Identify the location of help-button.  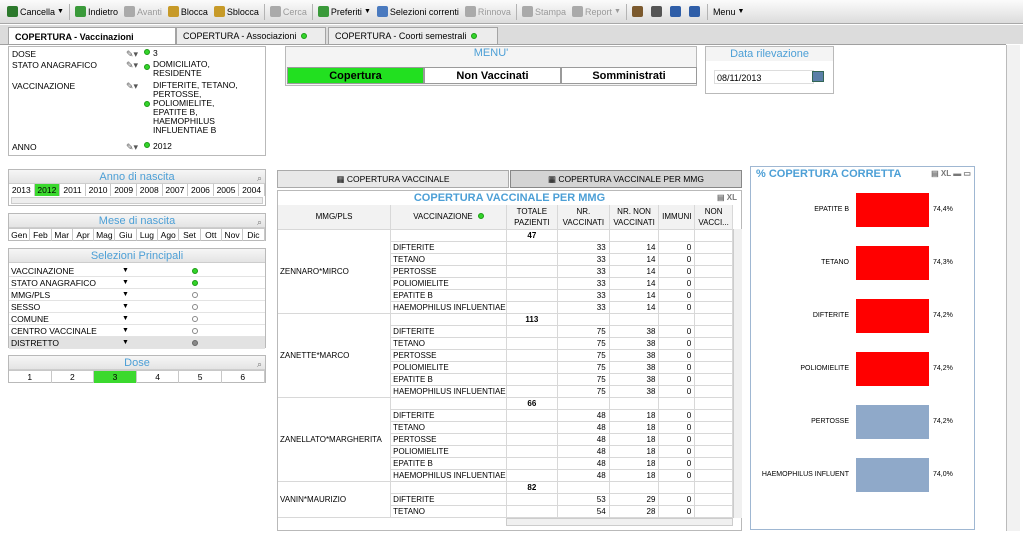
(676, 12).